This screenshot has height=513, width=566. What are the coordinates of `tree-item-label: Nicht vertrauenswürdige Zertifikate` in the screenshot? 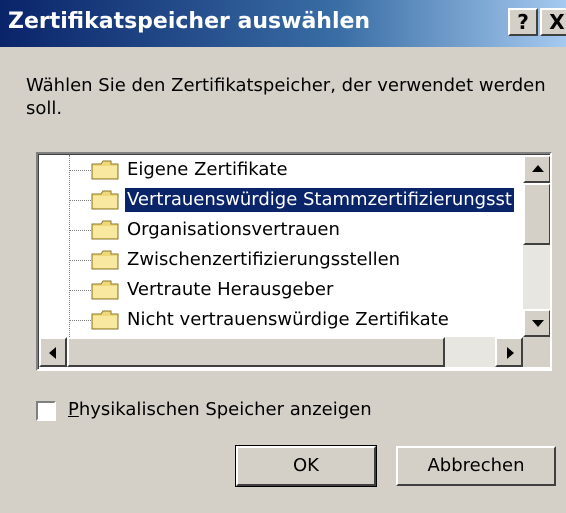 It's located at (288, 319).